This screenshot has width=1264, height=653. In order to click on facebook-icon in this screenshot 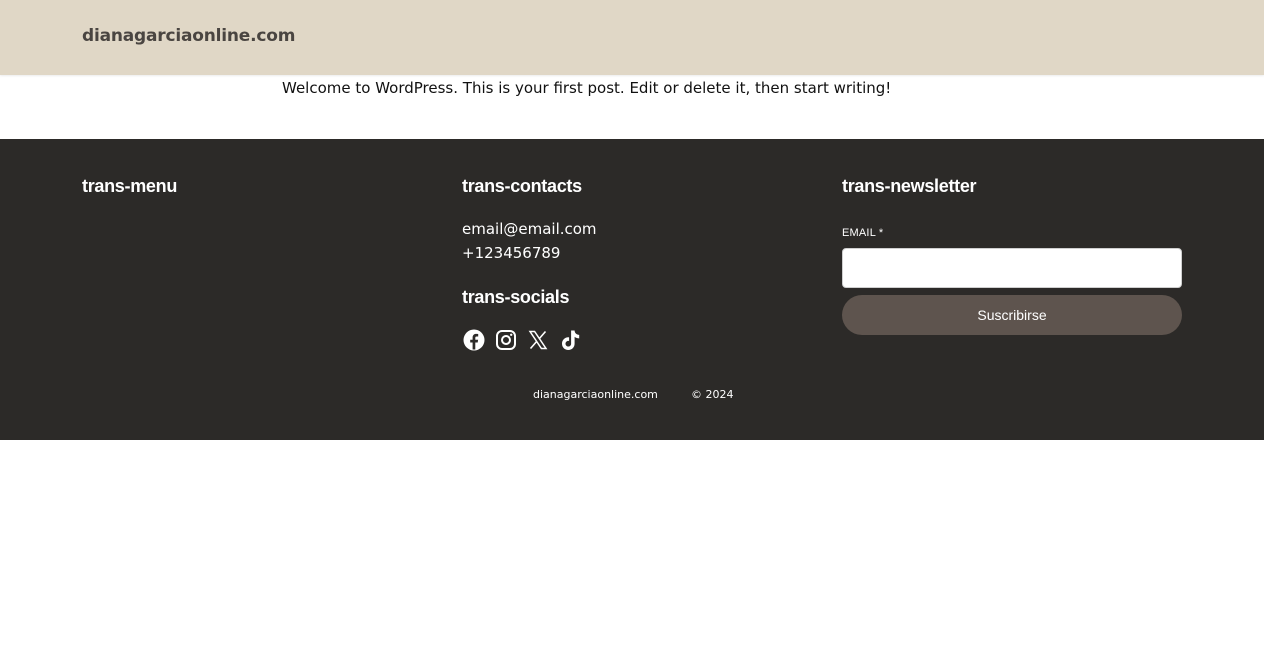, I will do `click(474, 340)`.